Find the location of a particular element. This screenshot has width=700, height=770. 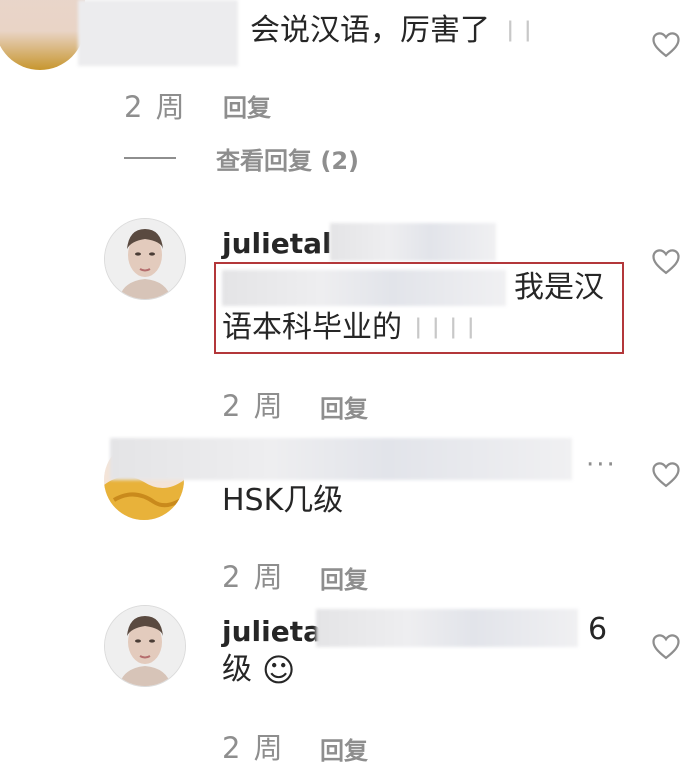

redaction-marks: ǀ ǀ is located at coordinates (520, 30).